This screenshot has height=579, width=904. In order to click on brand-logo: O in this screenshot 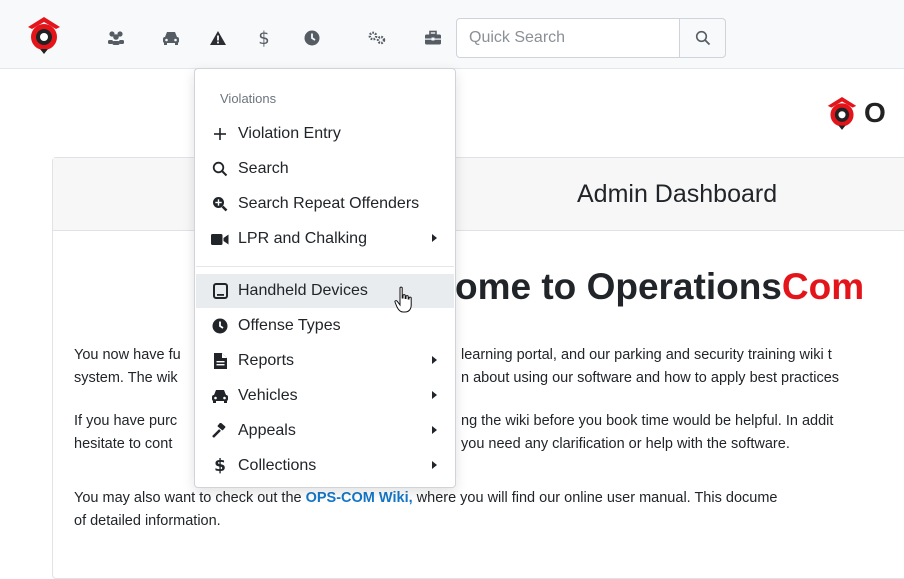, I will do `click(856, 113)`.